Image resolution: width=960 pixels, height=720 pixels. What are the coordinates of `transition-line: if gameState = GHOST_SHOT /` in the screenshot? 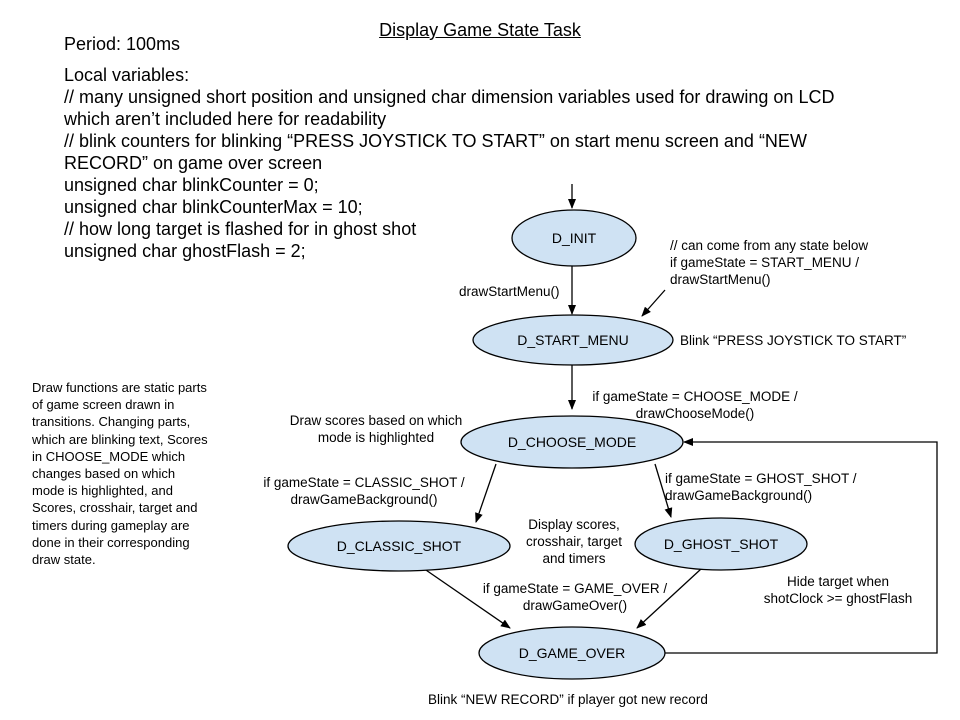 It's located at (761, 478).